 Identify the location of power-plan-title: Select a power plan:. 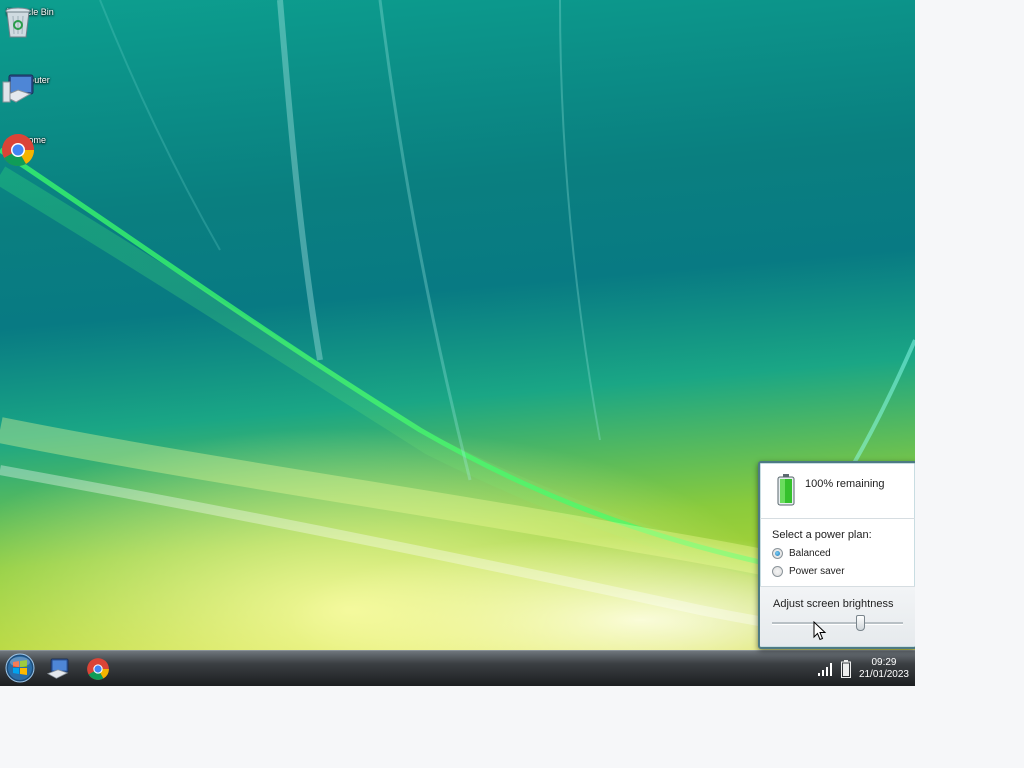
(822, 535).